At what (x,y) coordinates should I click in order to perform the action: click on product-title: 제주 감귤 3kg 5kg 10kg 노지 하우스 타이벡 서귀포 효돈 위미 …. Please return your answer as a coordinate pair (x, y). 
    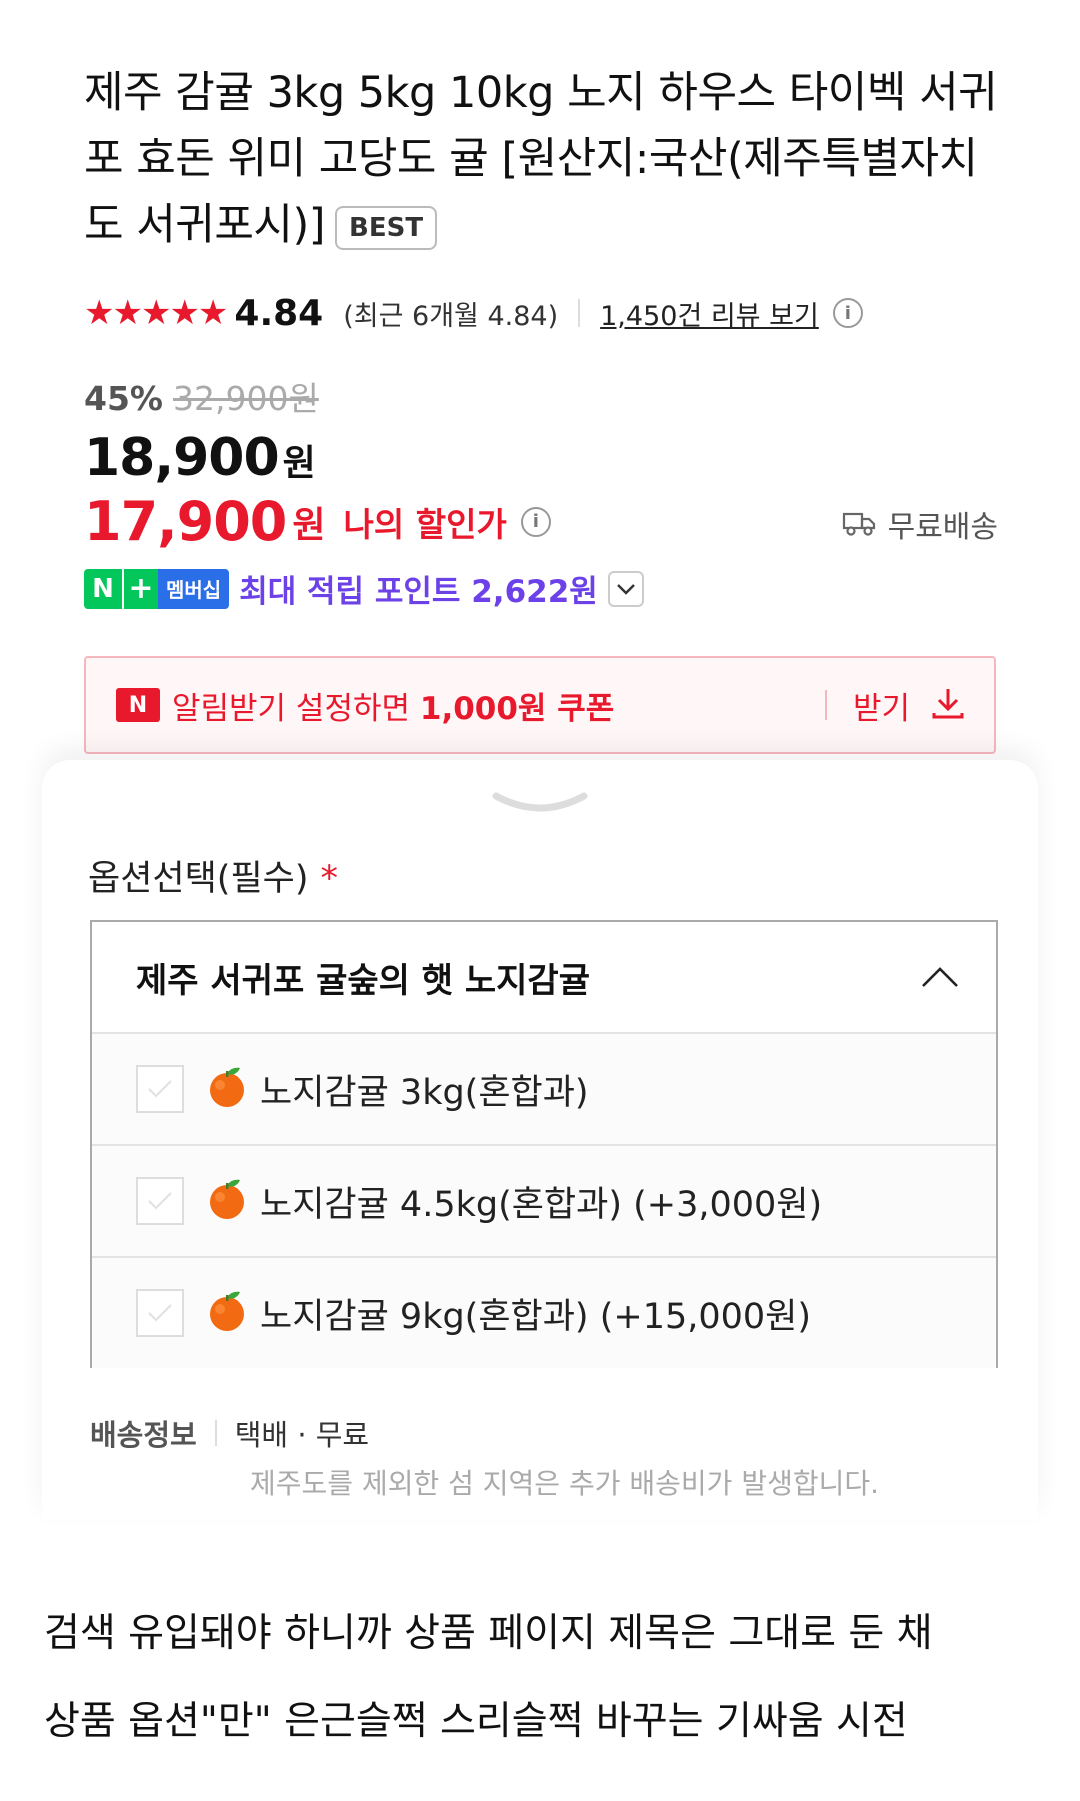
    Looking at the image, I should click on (549, 159).